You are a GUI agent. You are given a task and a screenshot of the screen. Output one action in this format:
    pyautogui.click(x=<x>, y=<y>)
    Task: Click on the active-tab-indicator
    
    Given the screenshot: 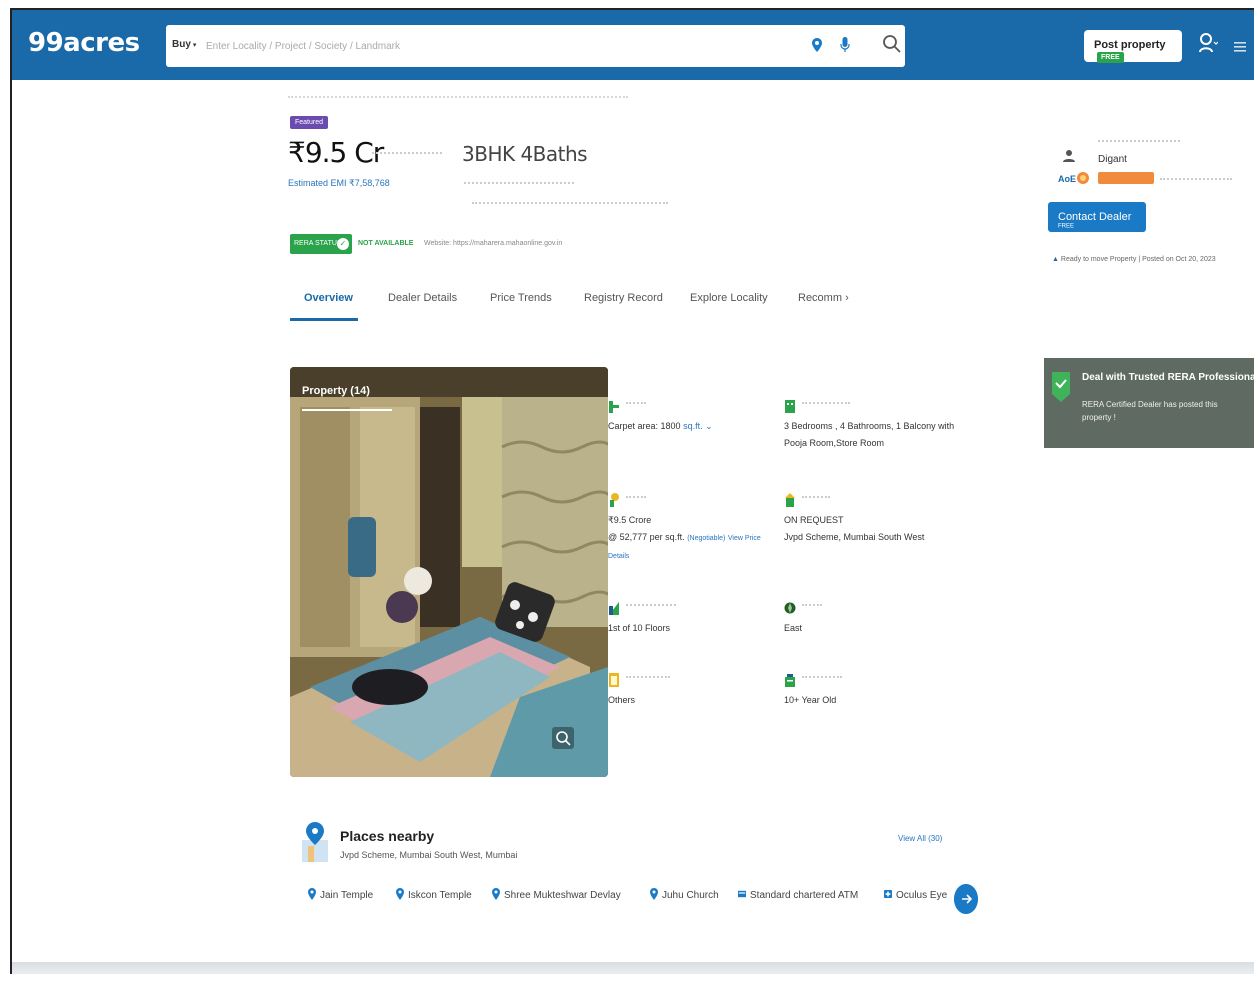 What is the action you would take?
    pyautogui.click(x=324, y=319)
    